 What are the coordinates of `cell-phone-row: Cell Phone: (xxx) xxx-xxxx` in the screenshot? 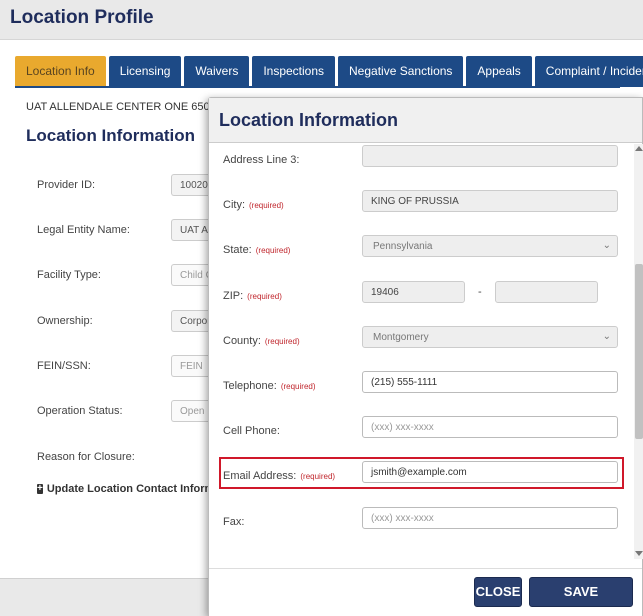 It's located at (419, 433).